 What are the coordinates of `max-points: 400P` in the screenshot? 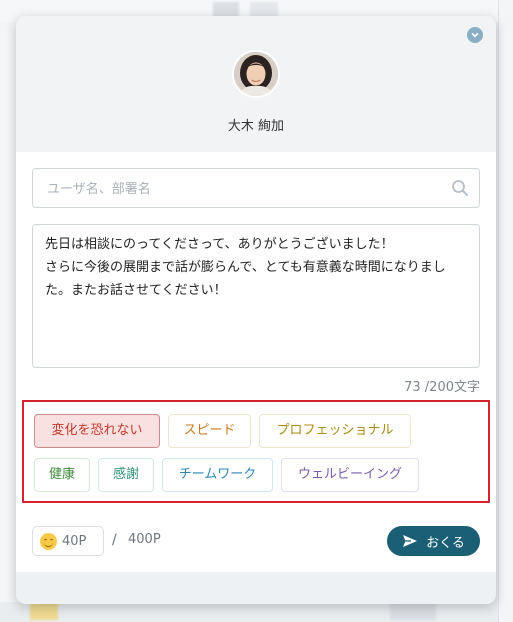 It's located at (144, 539).